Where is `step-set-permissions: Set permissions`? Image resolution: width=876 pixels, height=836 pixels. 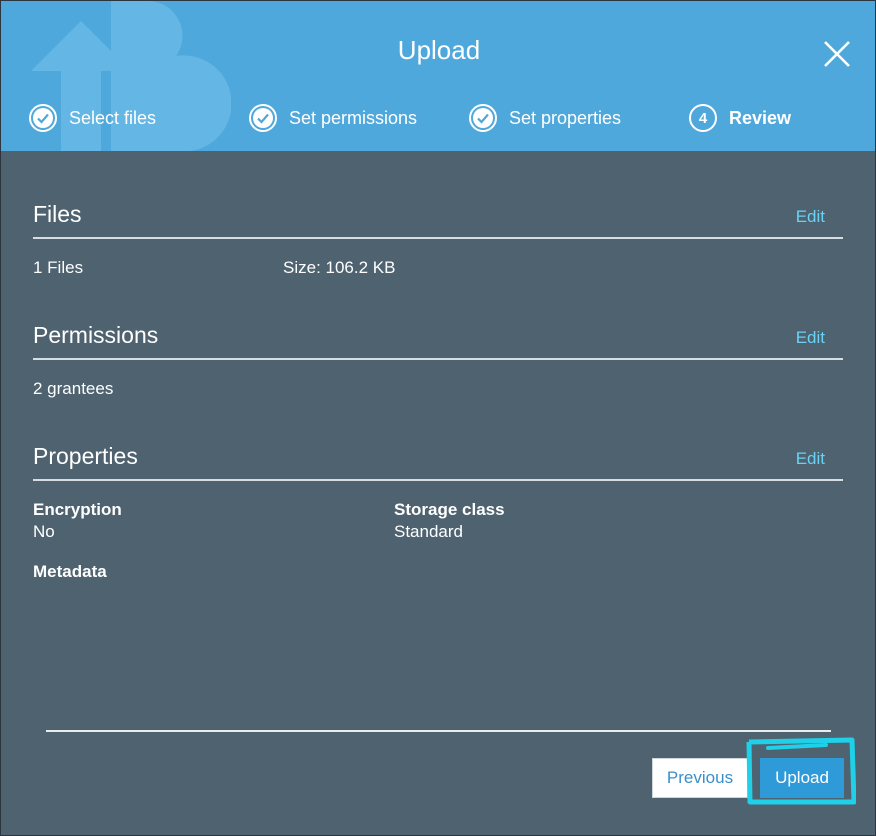 step-set-permissions: Set permissions is located at coordinates (333, 118).